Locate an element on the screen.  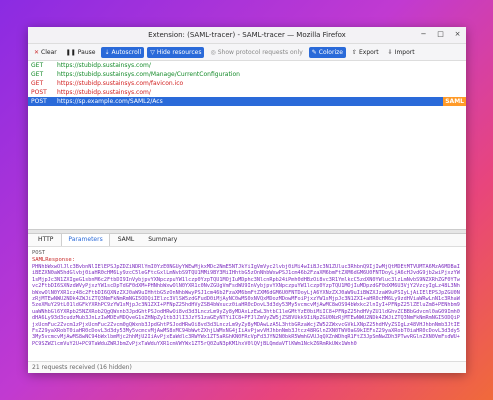
clear-label: Clear is located at coordinates (49, 52).